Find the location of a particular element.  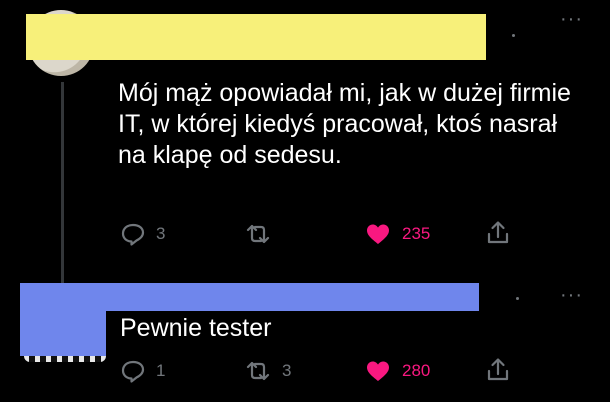

like-count: 235 is located at coordinates (416, 233).